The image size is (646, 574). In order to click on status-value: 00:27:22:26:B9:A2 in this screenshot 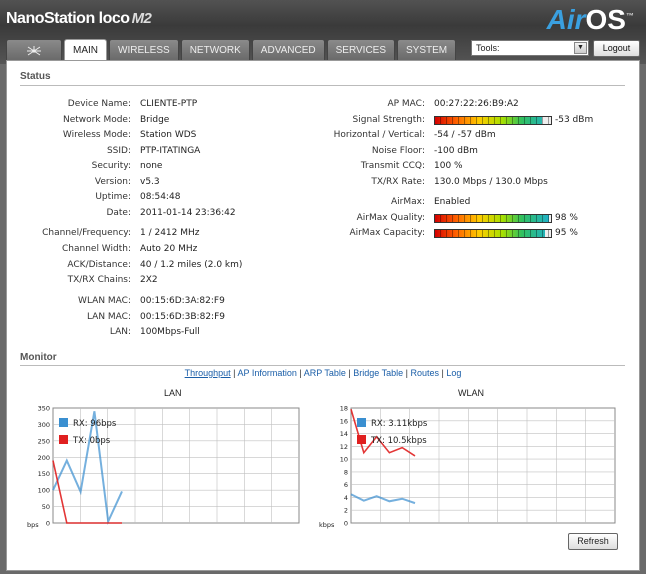, I will do `click(476, 104)`.